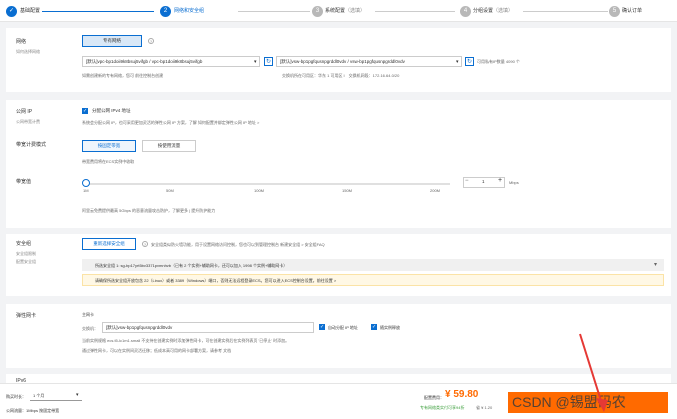  I want to click on saving-amount: 省 ¥ 1.20, so click(484, 407).